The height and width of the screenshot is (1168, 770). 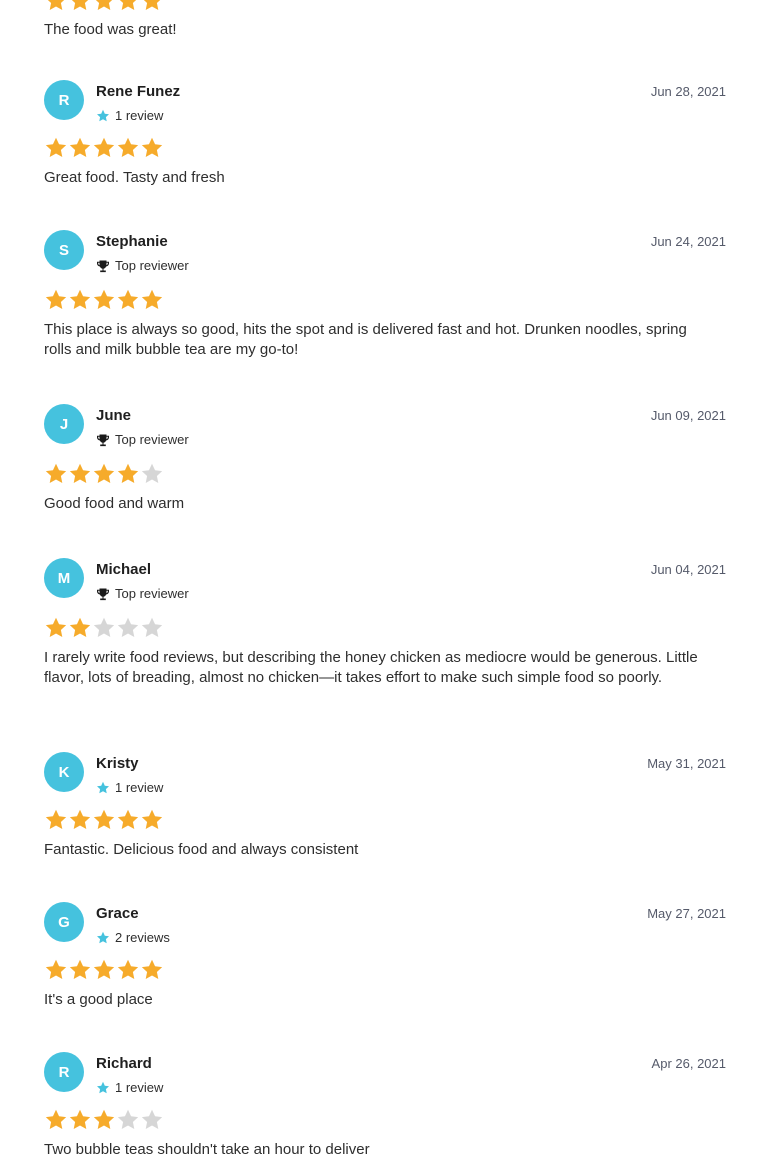 What do you see at coordinates (688, 415) in the screenshot?
I see `review-date: Jun 09, 2021` at bounding box center [688, 415].